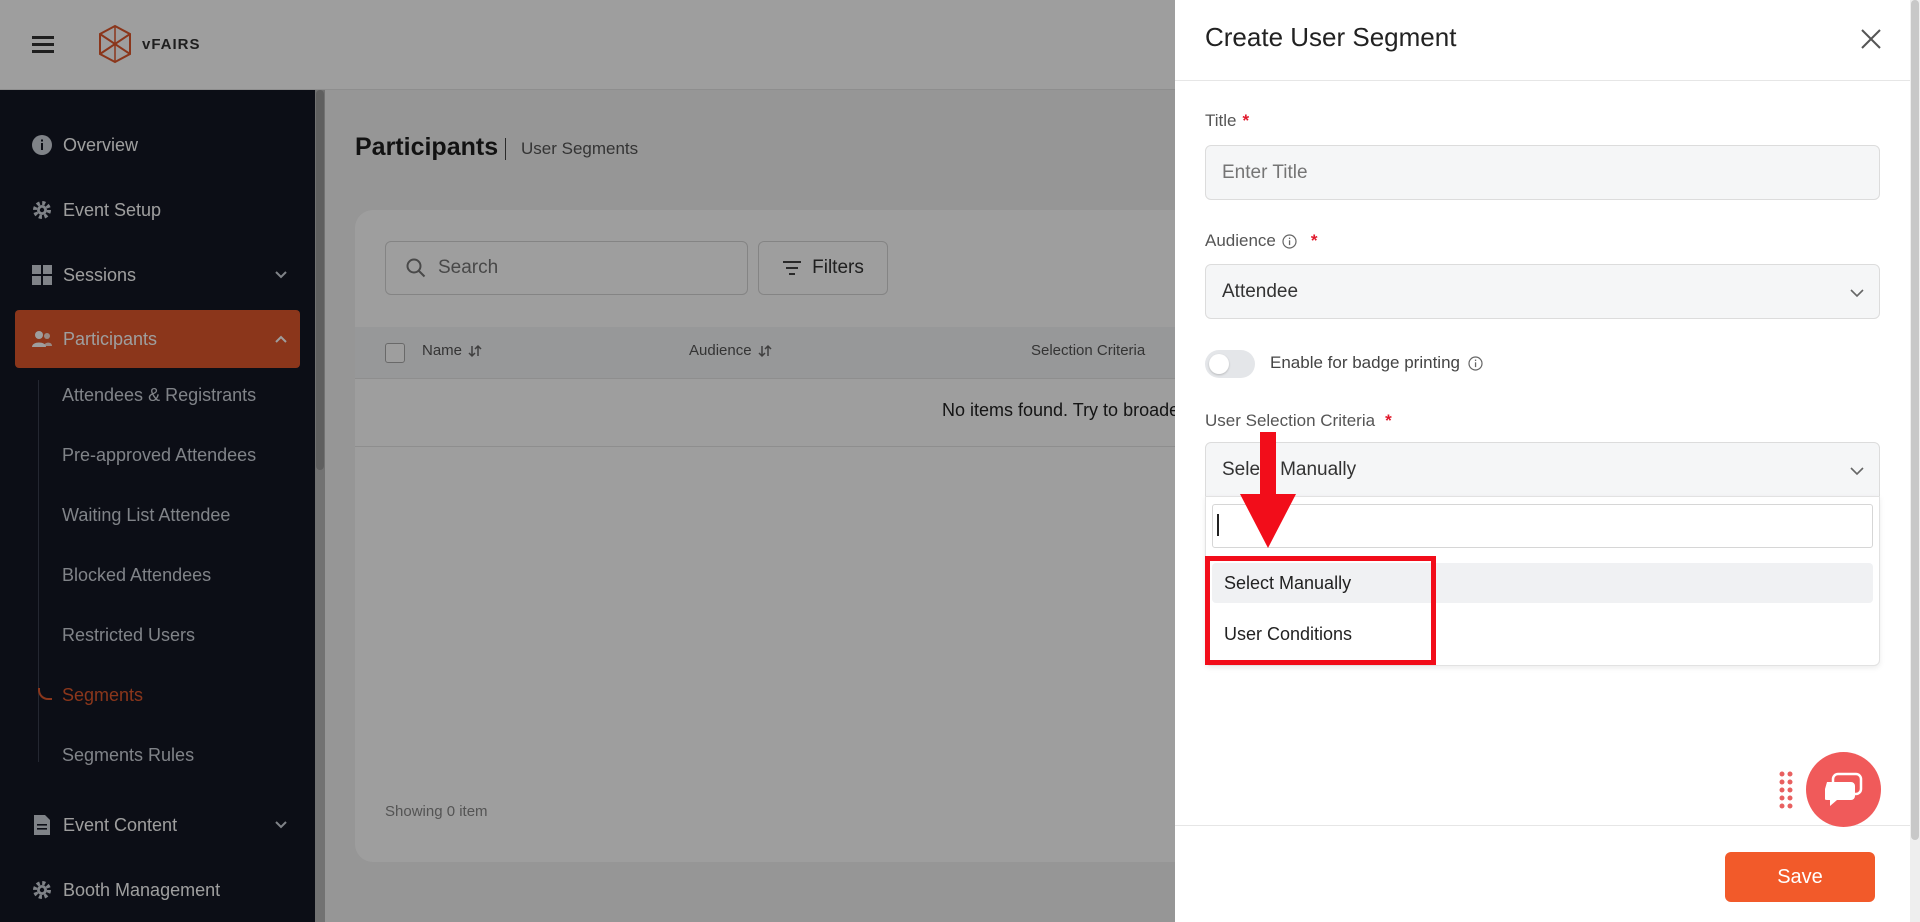  I want to click on chat-support-button, so click(1843, 789).